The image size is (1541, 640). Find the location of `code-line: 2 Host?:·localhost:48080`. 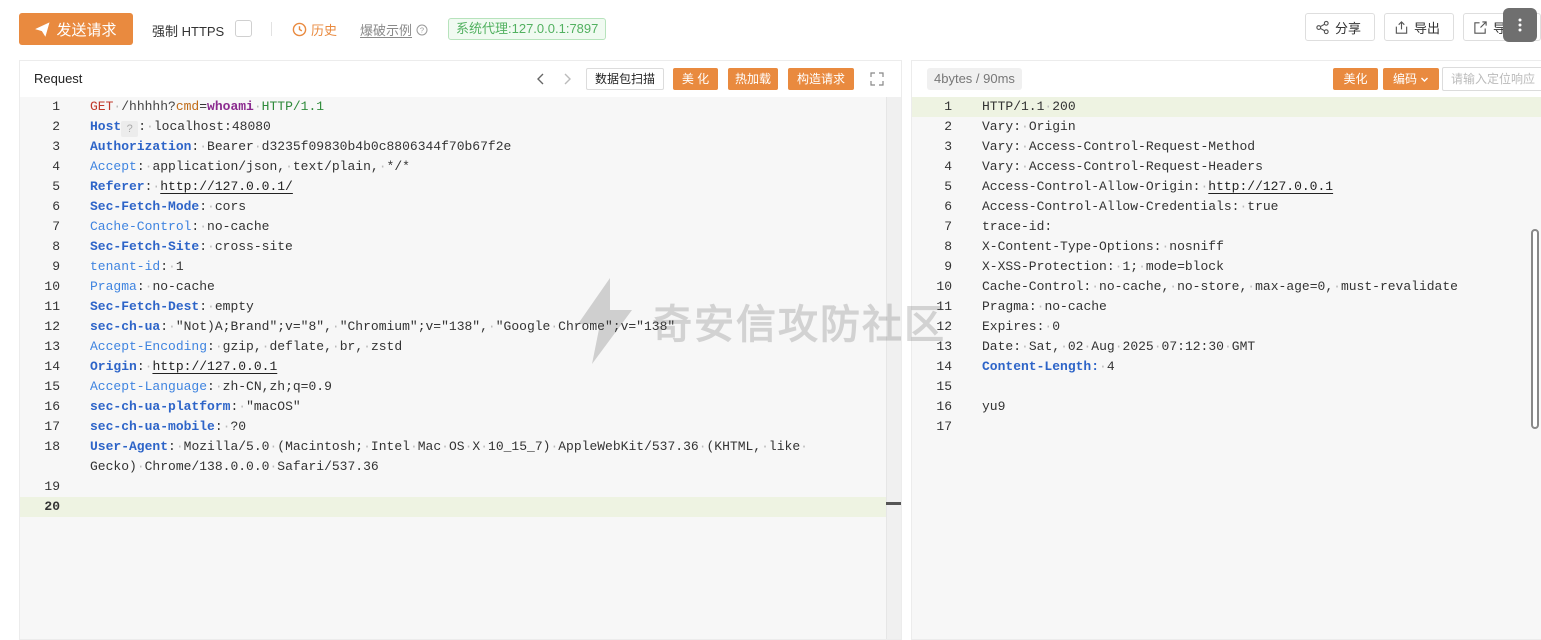

code-line: 2 Host?:·localhost:48080 is located at coordinates (453, 127).